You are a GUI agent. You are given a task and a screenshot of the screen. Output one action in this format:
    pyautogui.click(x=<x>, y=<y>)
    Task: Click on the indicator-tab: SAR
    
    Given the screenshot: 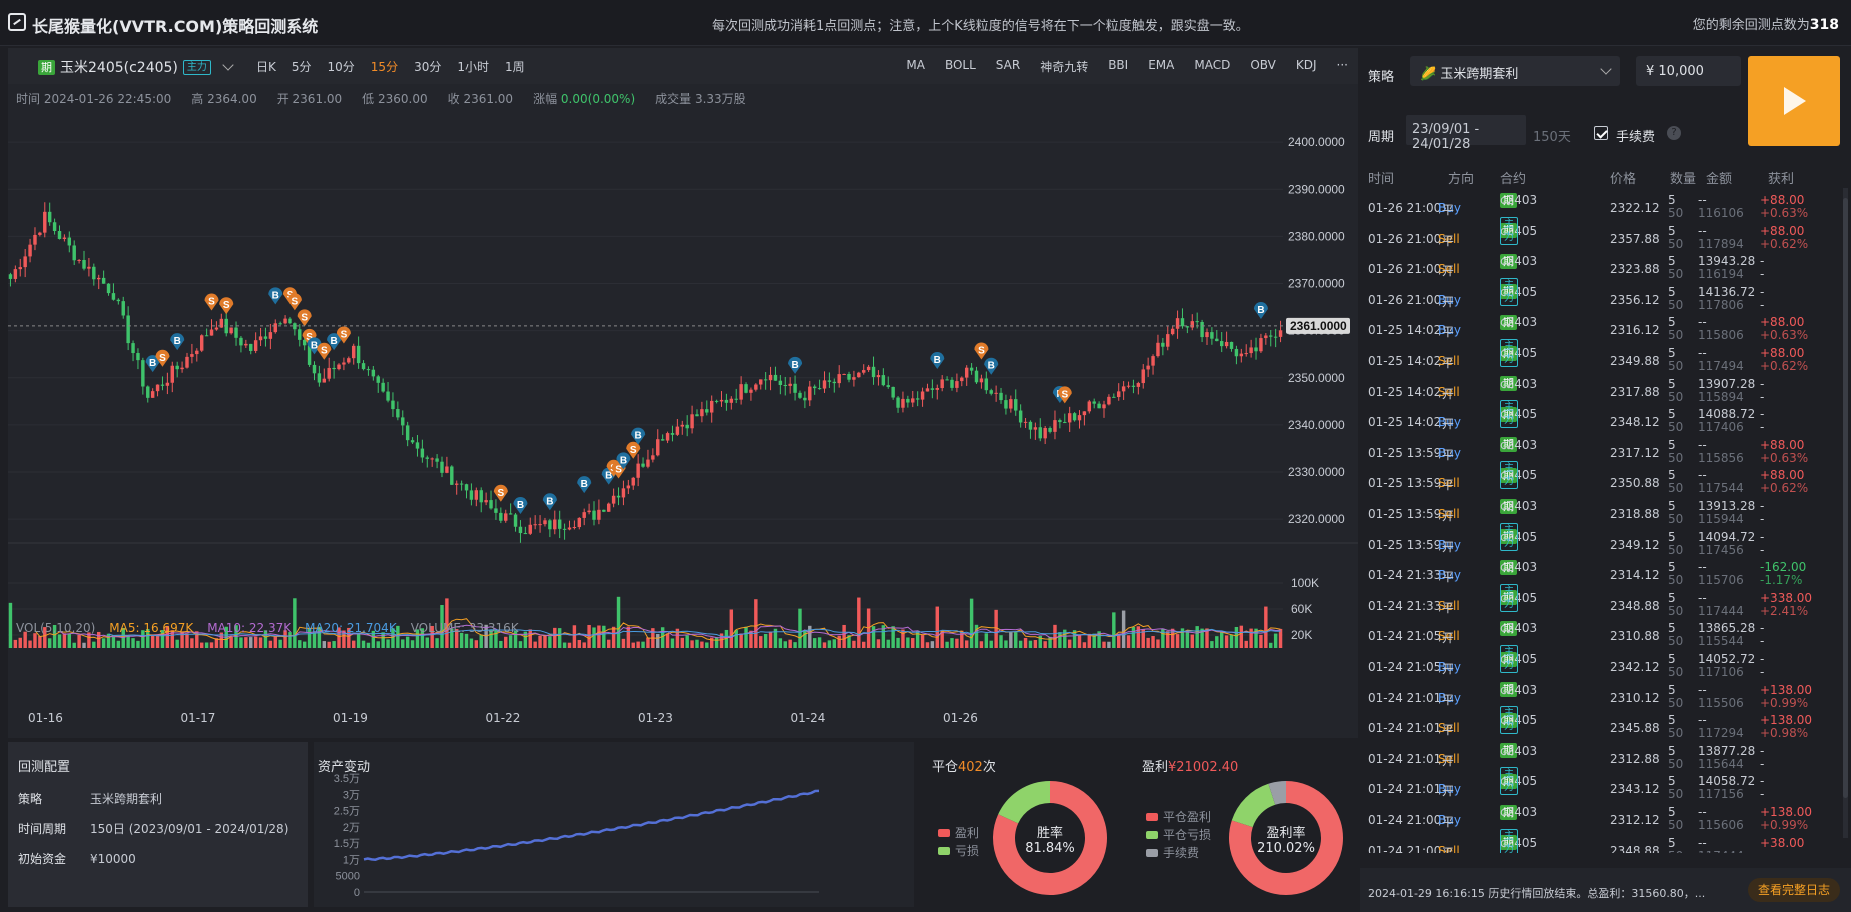 What is the action you would take?
    pyautogui.click(x=1008, y=66)
    